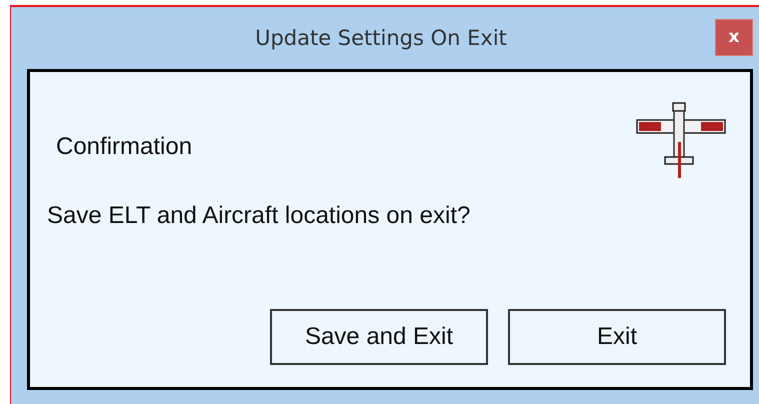 This screenshot has height=404, width=759. What do you see at coordinates (124, 147) in the screenshot?
I see `confirmation-heading: Confirmation` at bounding box center [124, 147].